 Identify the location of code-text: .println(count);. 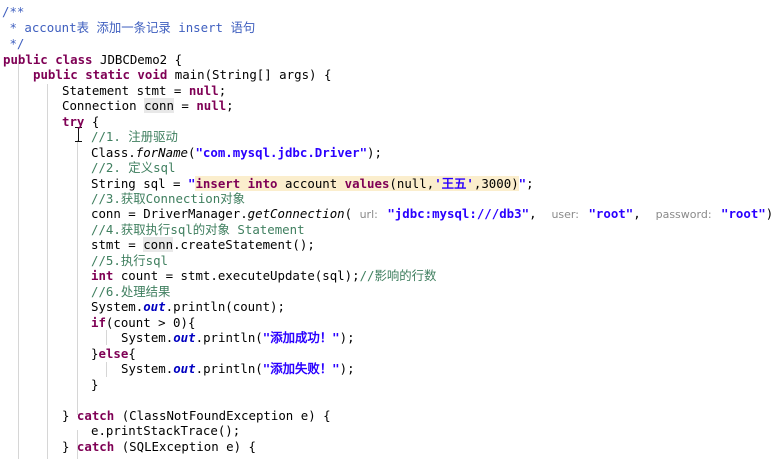
(225, 306).